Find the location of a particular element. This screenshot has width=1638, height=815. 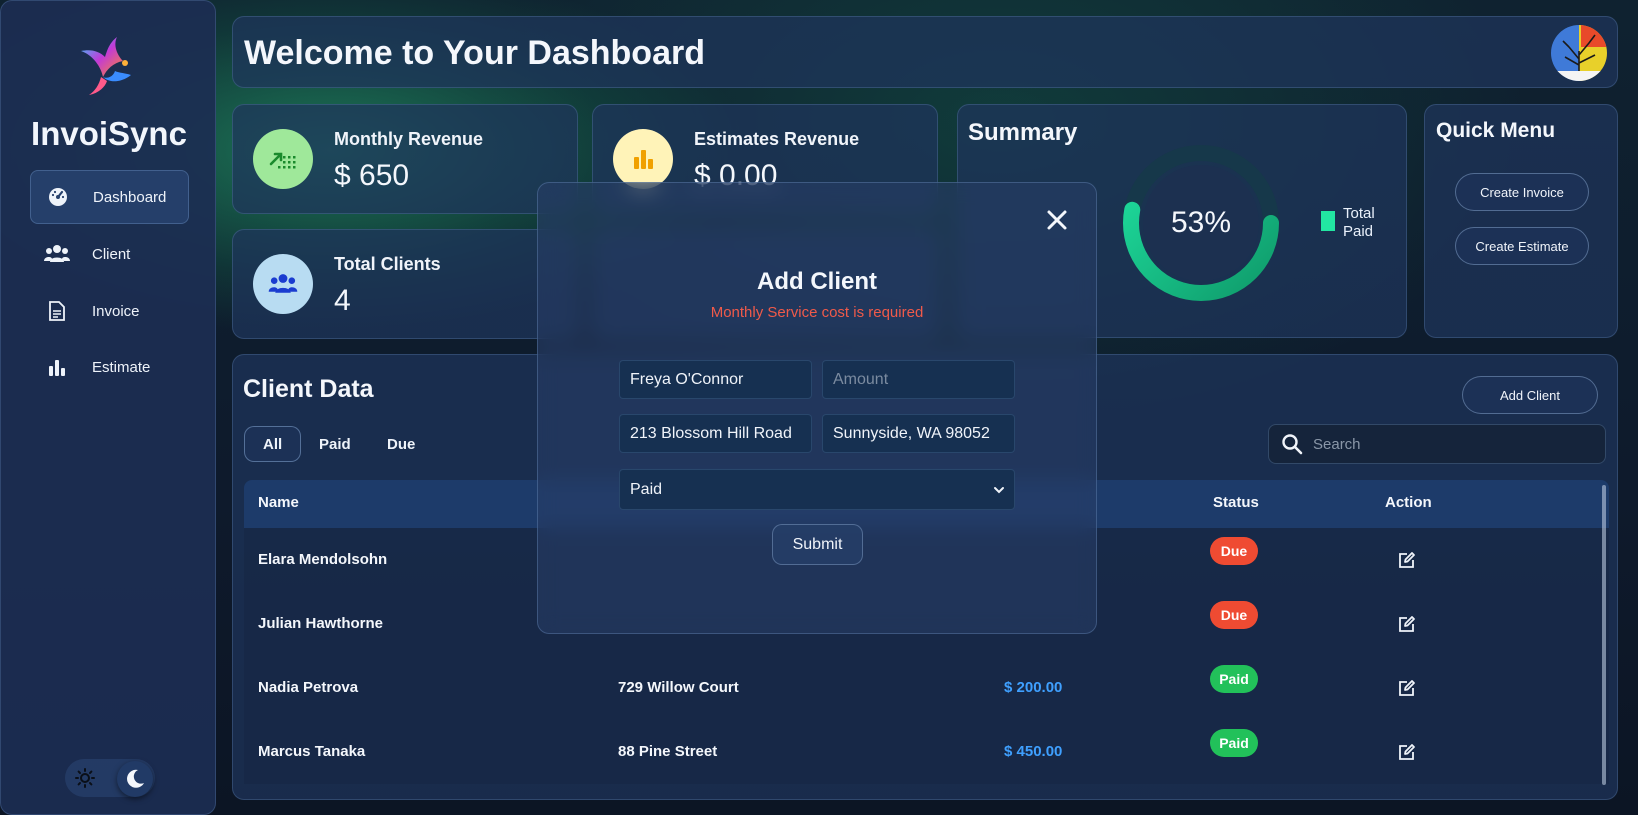

client-name: Marcus Tanaka is located at coordinates (312, 751).